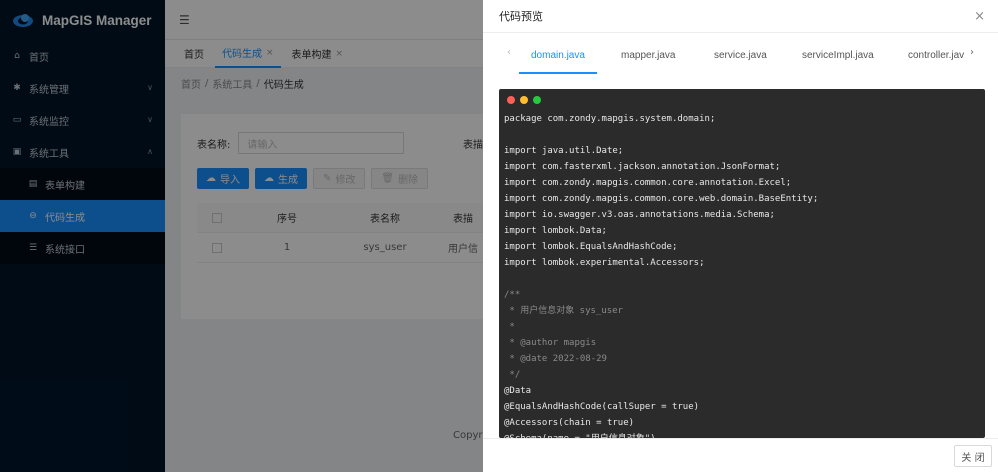  I want to click on code-line: * @date 2022-08-29, so click(555, 359).